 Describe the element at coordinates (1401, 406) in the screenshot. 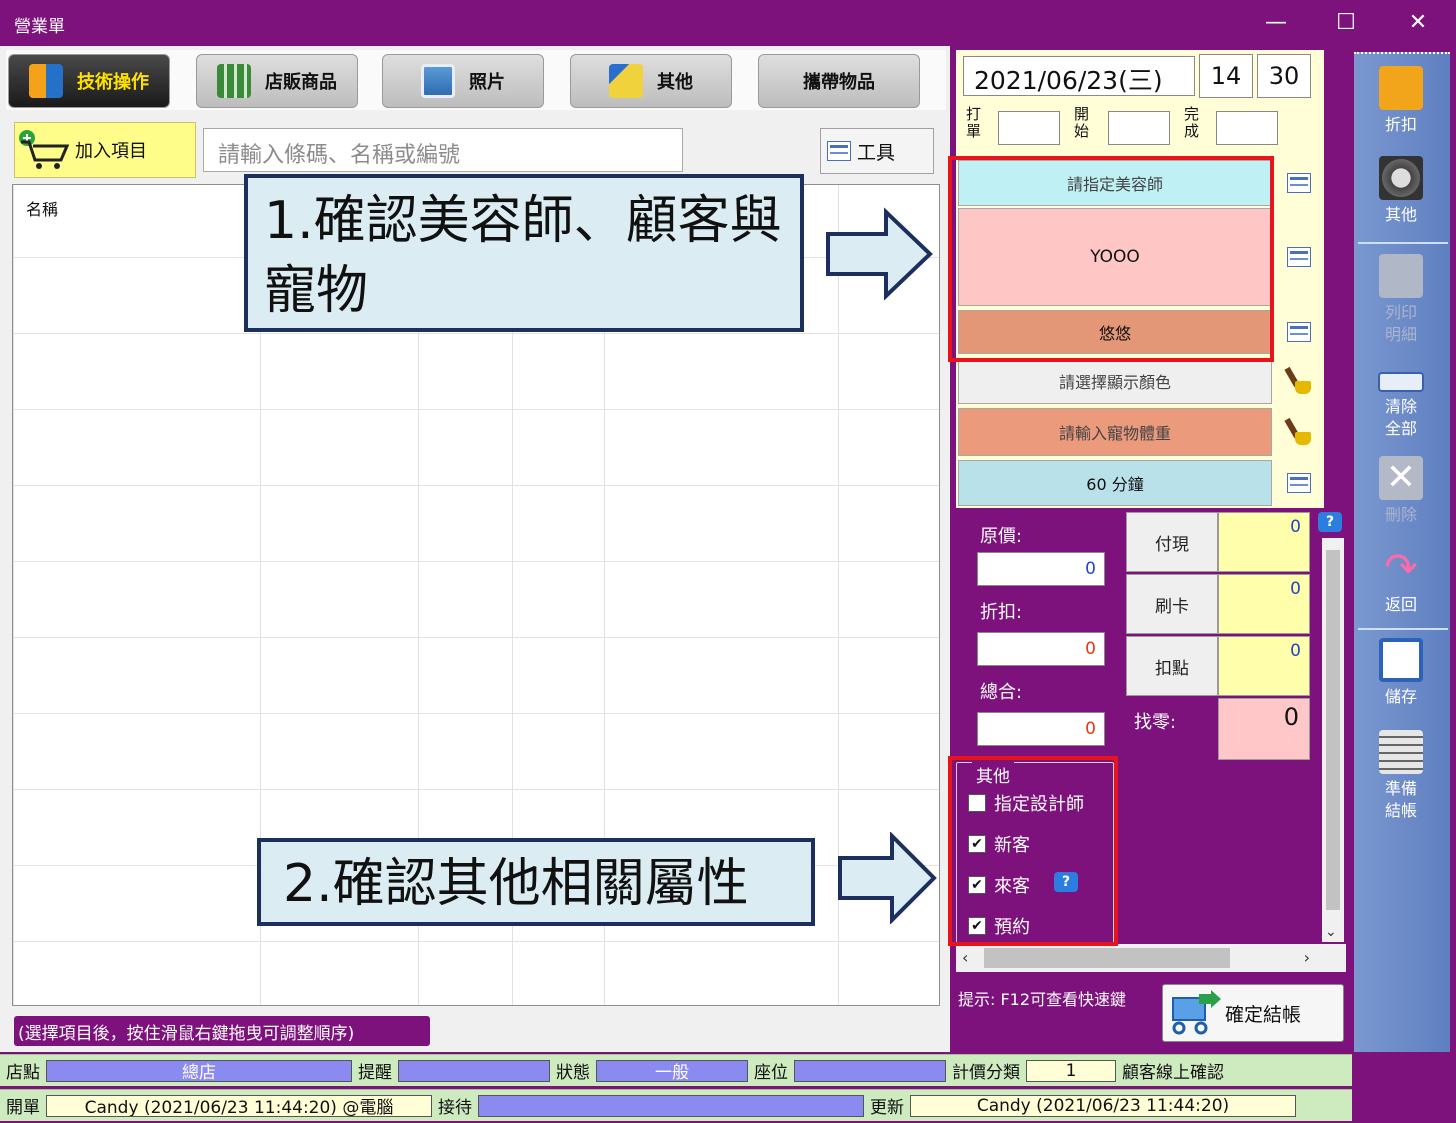

I see `clear-all-button: 清除全部` at that location.